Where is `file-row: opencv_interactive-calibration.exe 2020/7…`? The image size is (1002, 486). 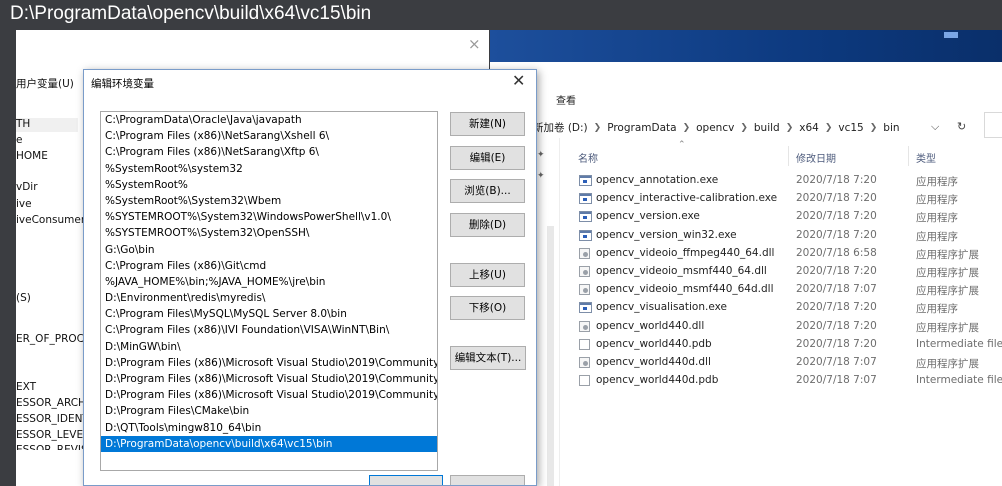 file-row: opencv_interactive-calibration.exe 2020/7… is located at coordinates (789, 199).